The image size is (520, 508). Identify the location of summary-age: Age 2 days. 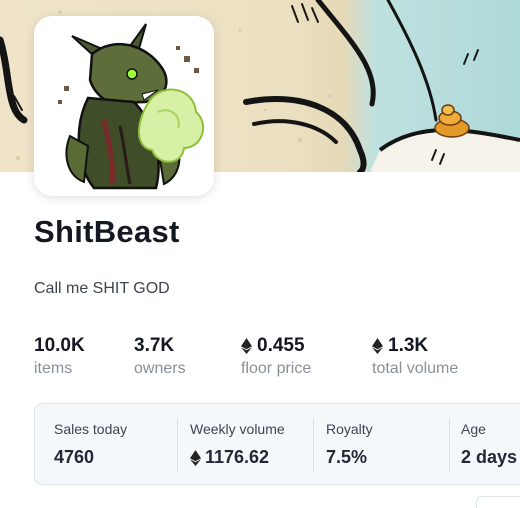
(489, 445).